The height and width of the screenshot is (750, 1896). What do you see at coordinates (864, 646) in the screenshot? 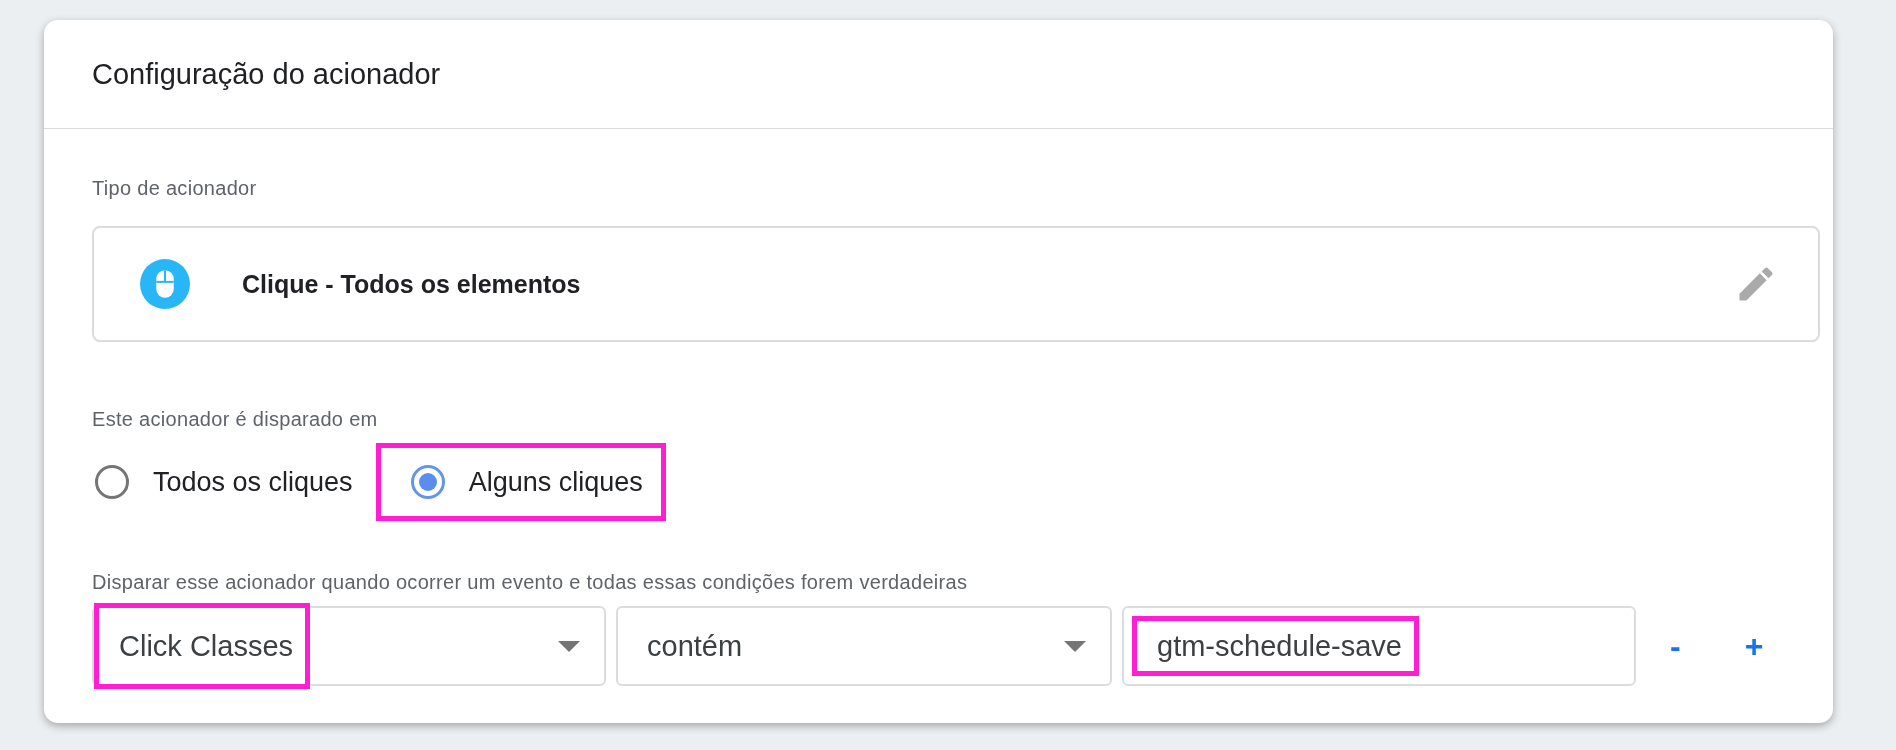
I see `operator-dropdown: contém` at bounding box center [864, 646].